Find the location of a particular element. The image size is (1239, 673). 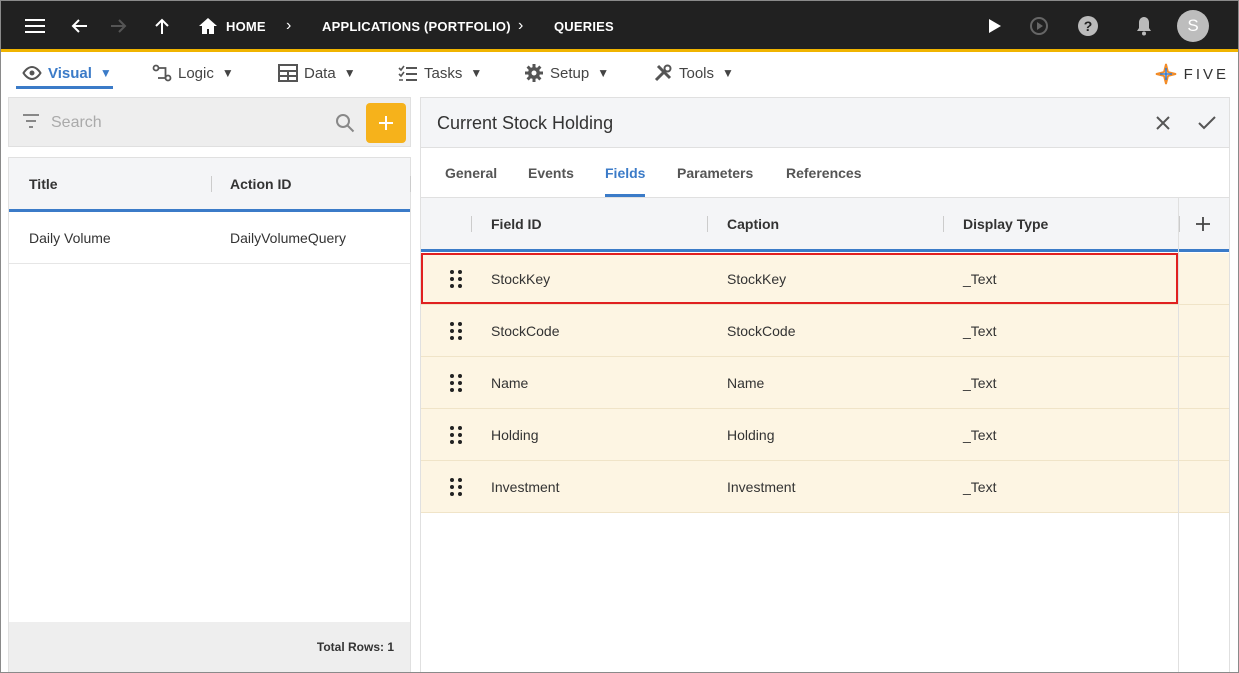

menu-data: Data ▼ is located at coordinates (317, 73).